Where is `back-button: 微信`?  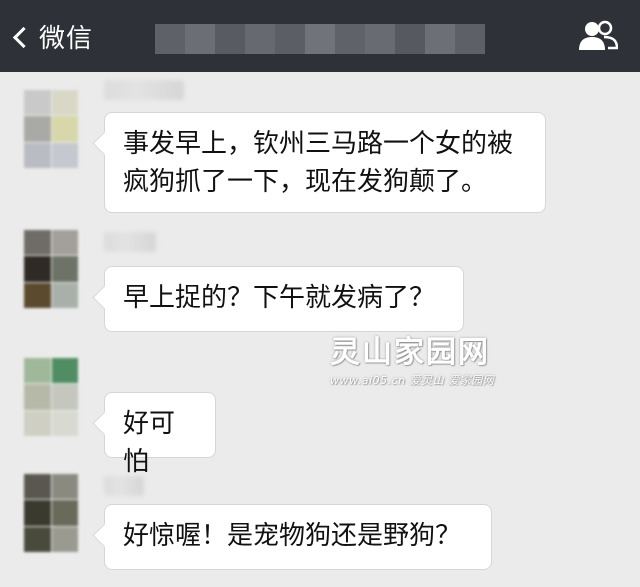
back-button: 微信 is located at coordinates (53, 36).